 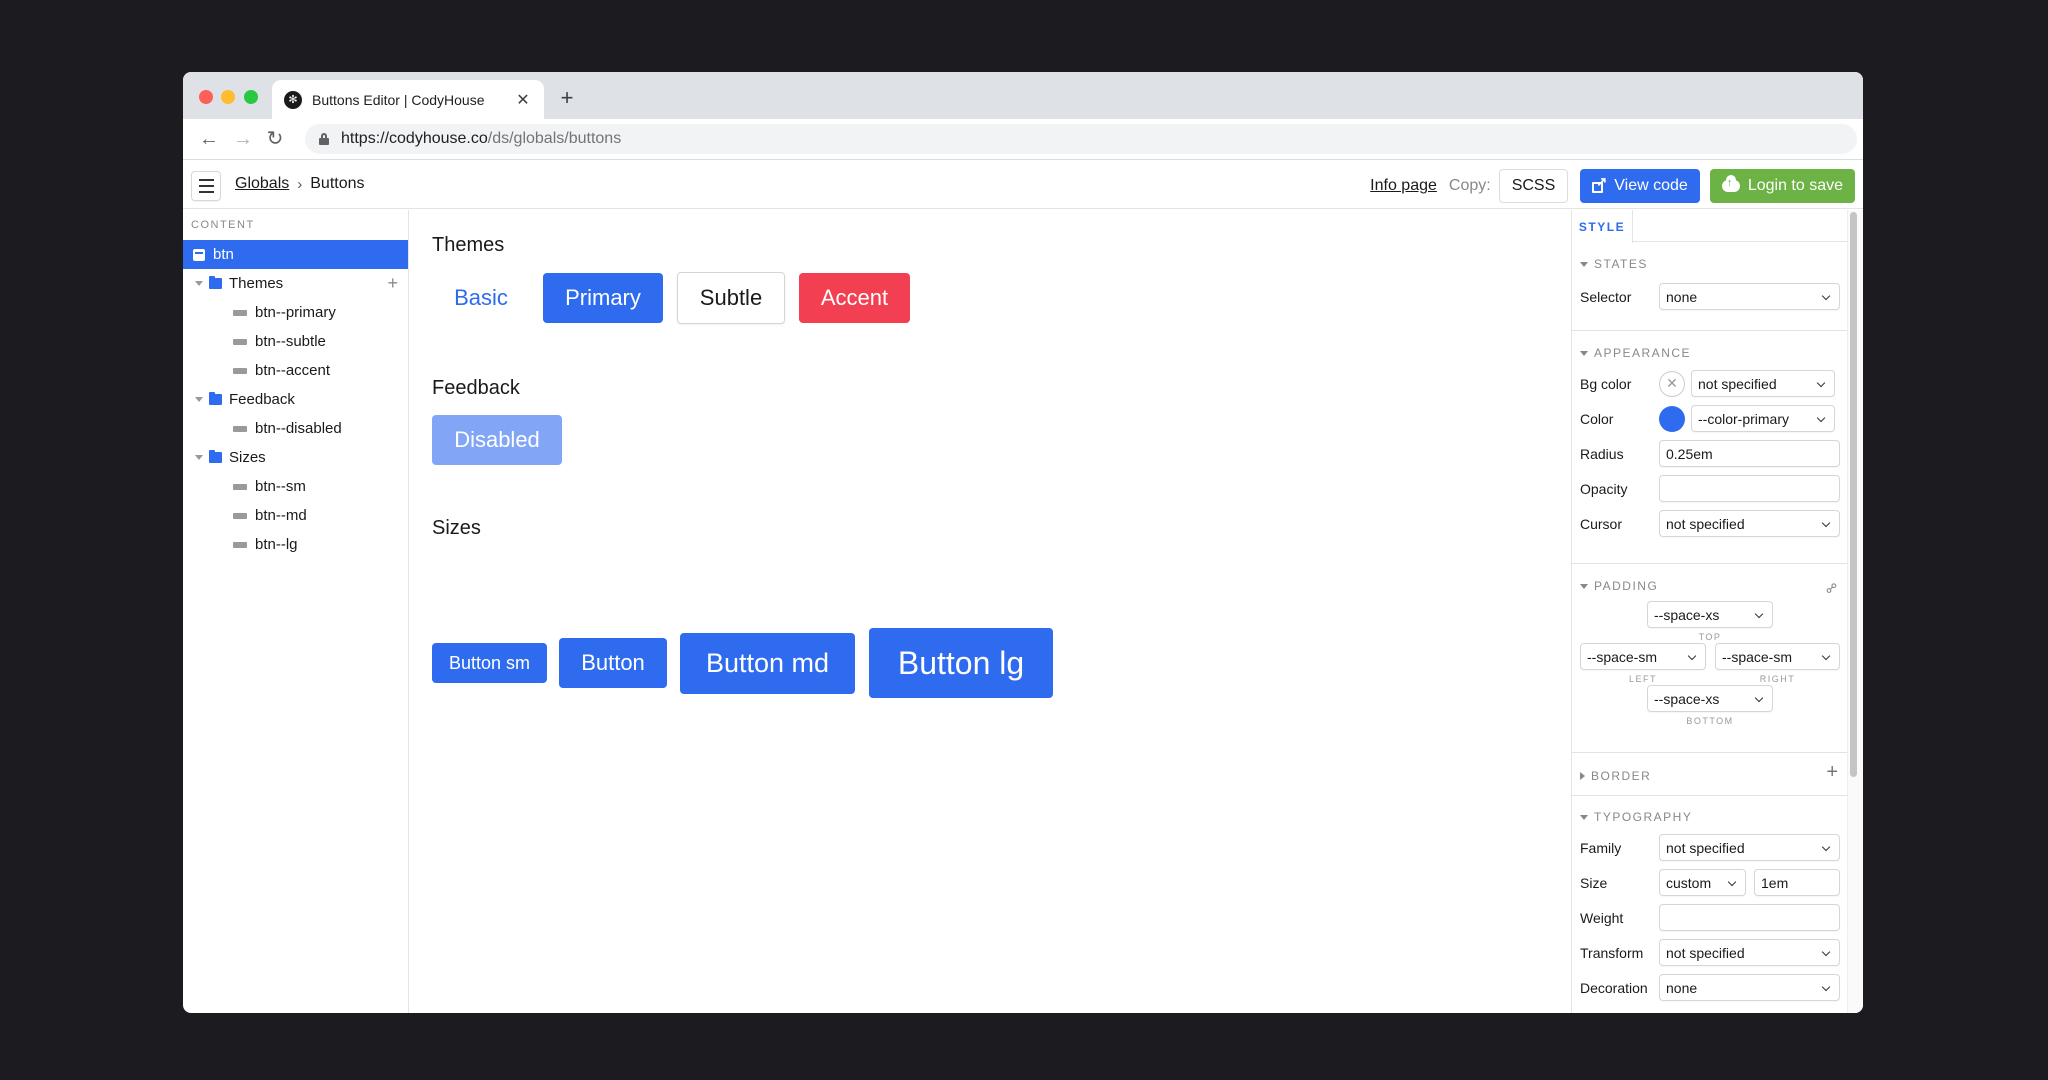 What do you see at coordinates (1023, 95) in the screenshot?
I see `tab-strip: ✻ Buttons Editor | CodyHouse ✕ +` at bounding box center [1023, 95].